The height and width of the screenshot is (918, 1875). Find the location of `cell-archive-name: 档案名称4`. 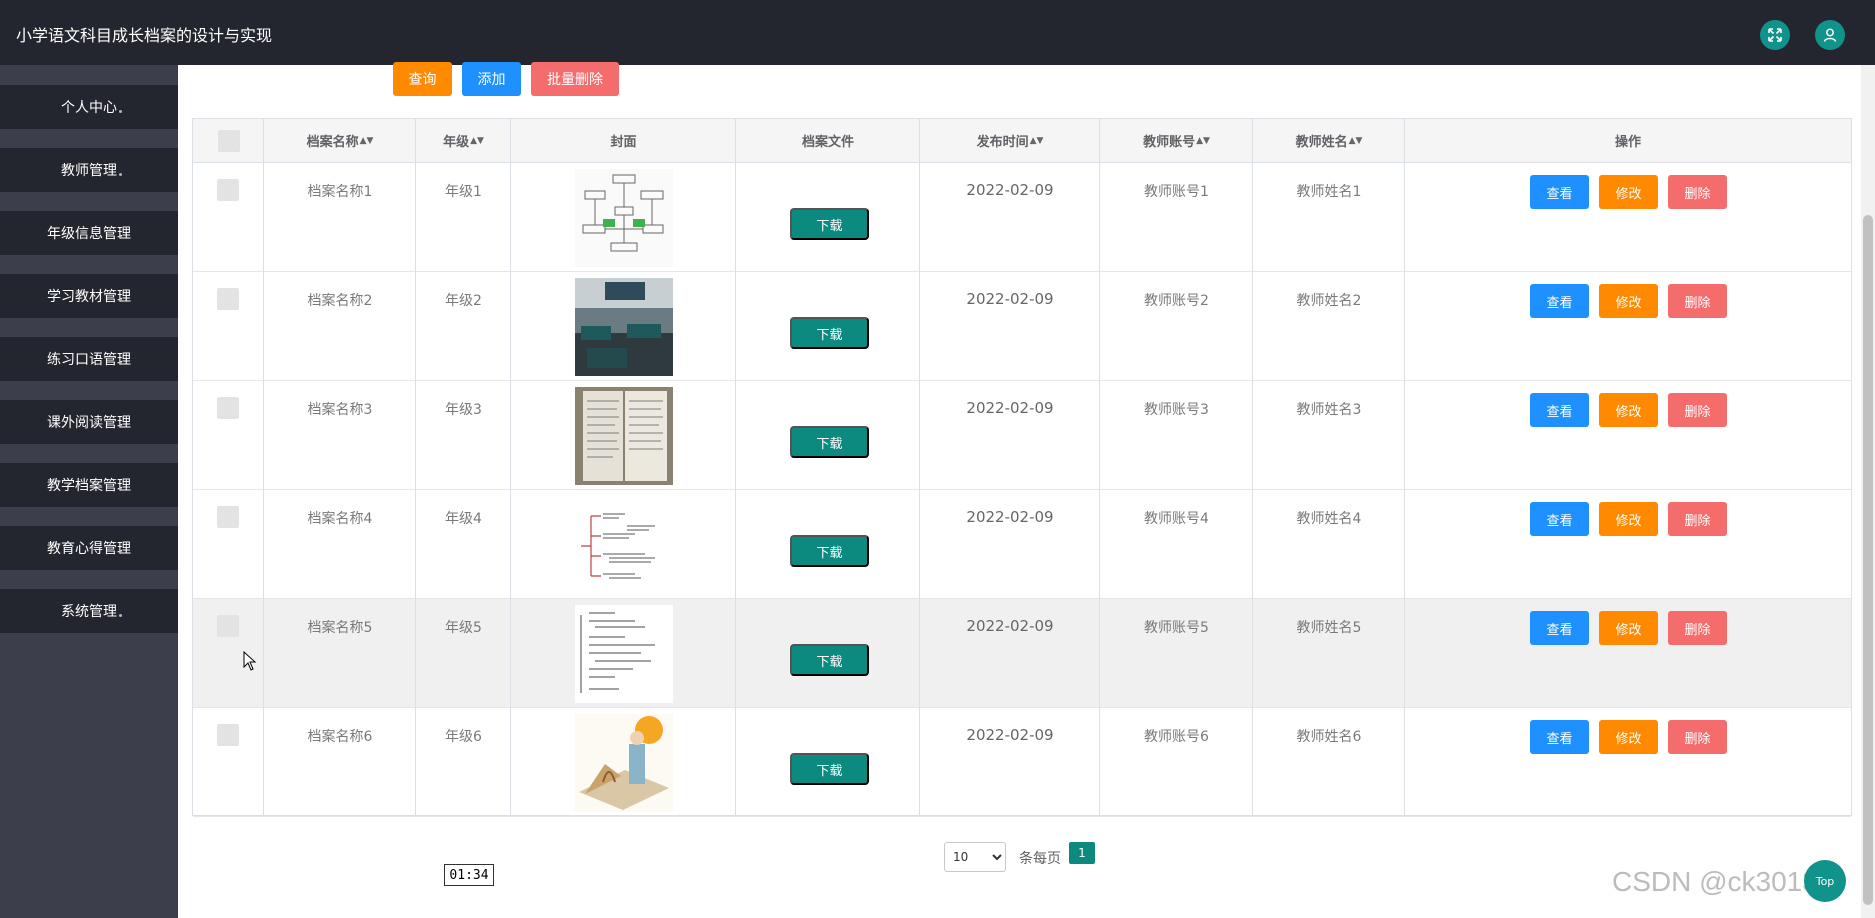

cell-archive-name: 档案名称4 is located at coordinates (340, 519).